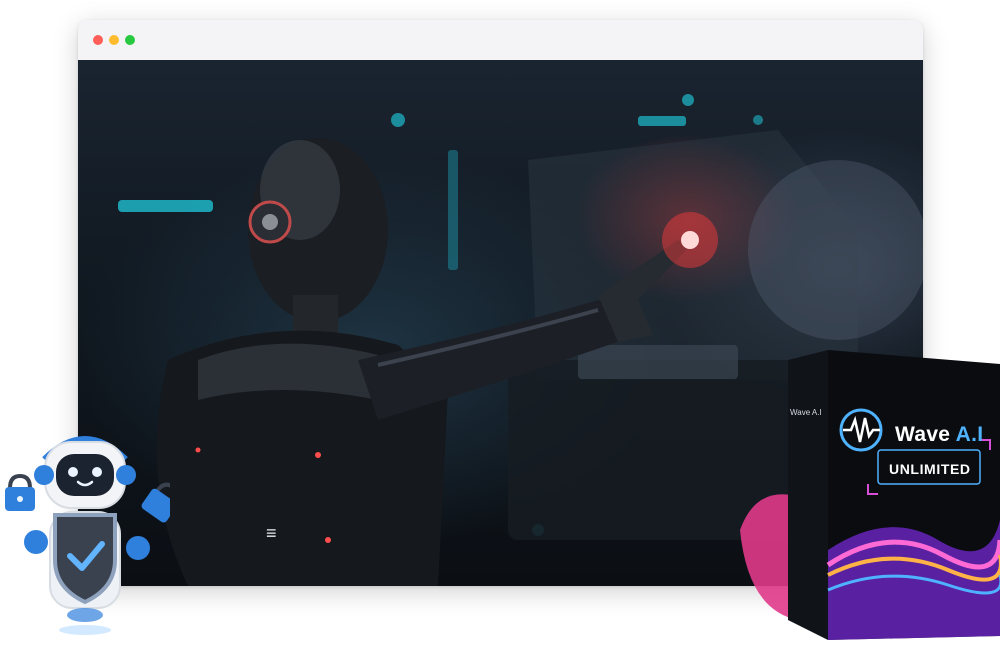  Describe the element at coordinates (98, 40) in the screenshot. I see `close-window-button` at that location.